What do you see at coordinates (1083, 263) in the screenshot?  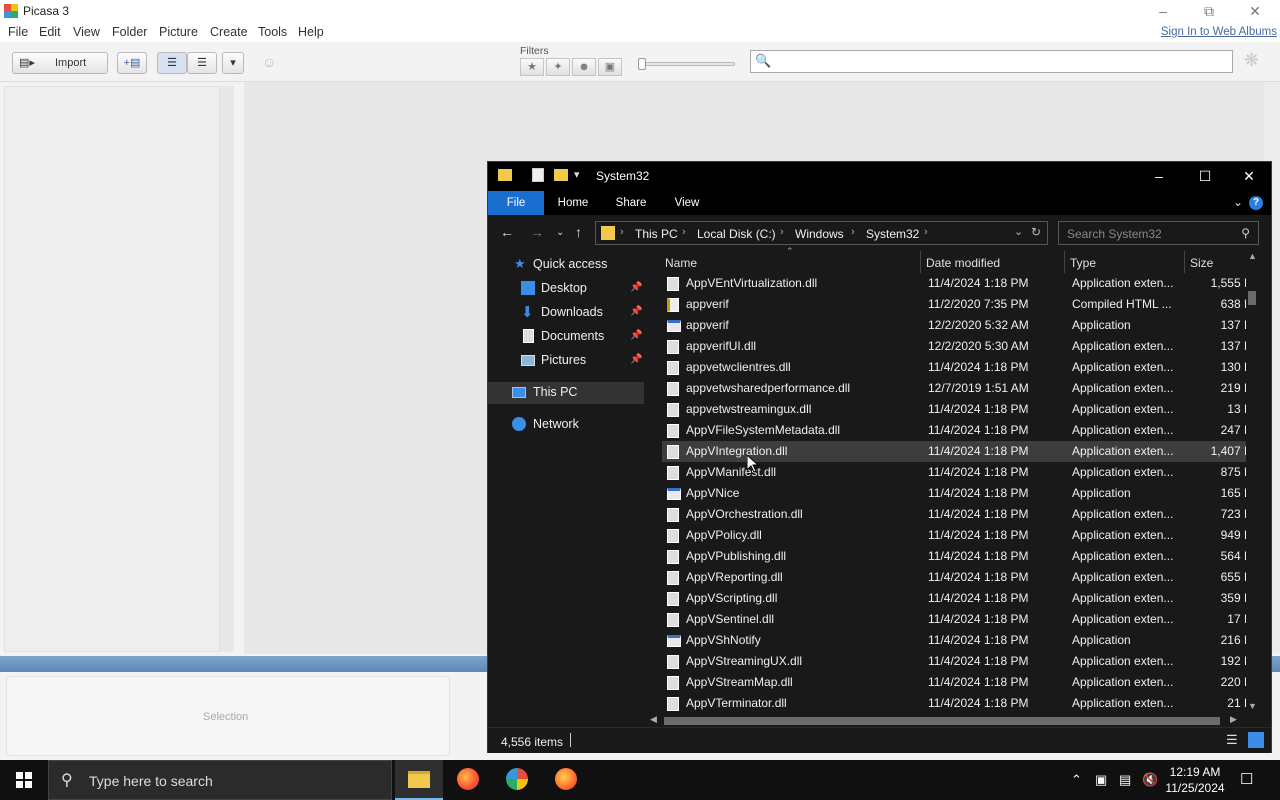 I see `column-type: Type` at bounding box center [1083, 263].